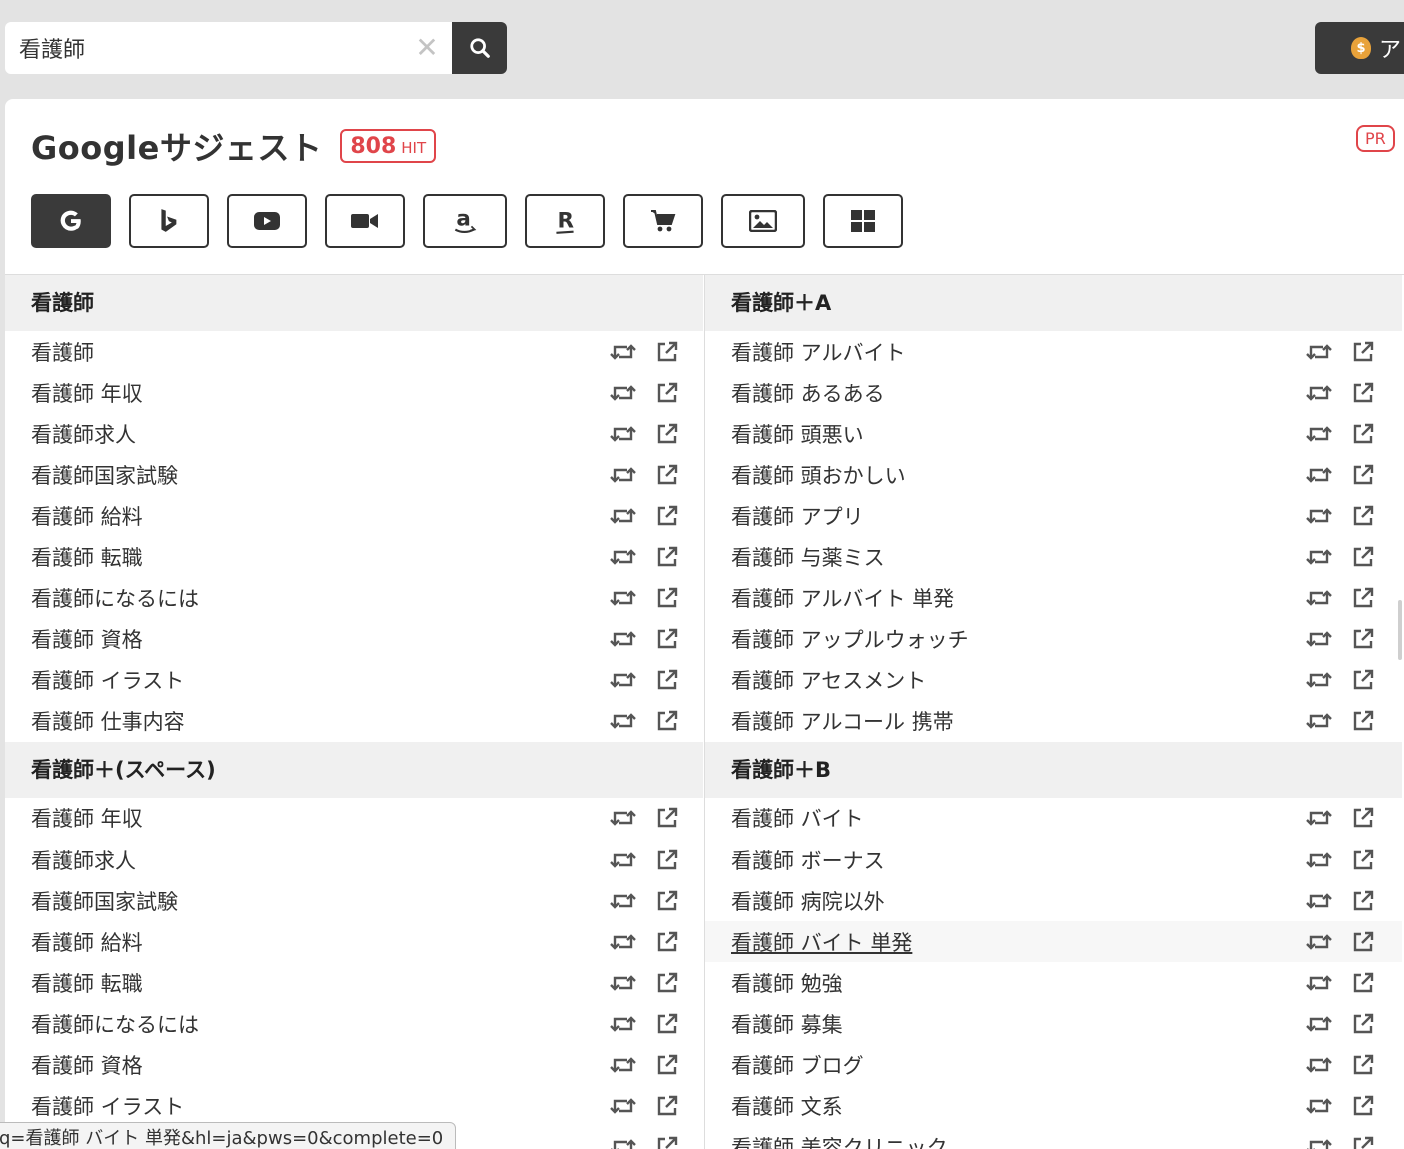 Image resolution: width=1404 pixels, height=1149 pixels. What do you see at coordinates (1066, 818) in the screenshot?
I see `suggest-keyword: 看護師 バイト` at bounding box center [1066, 818].